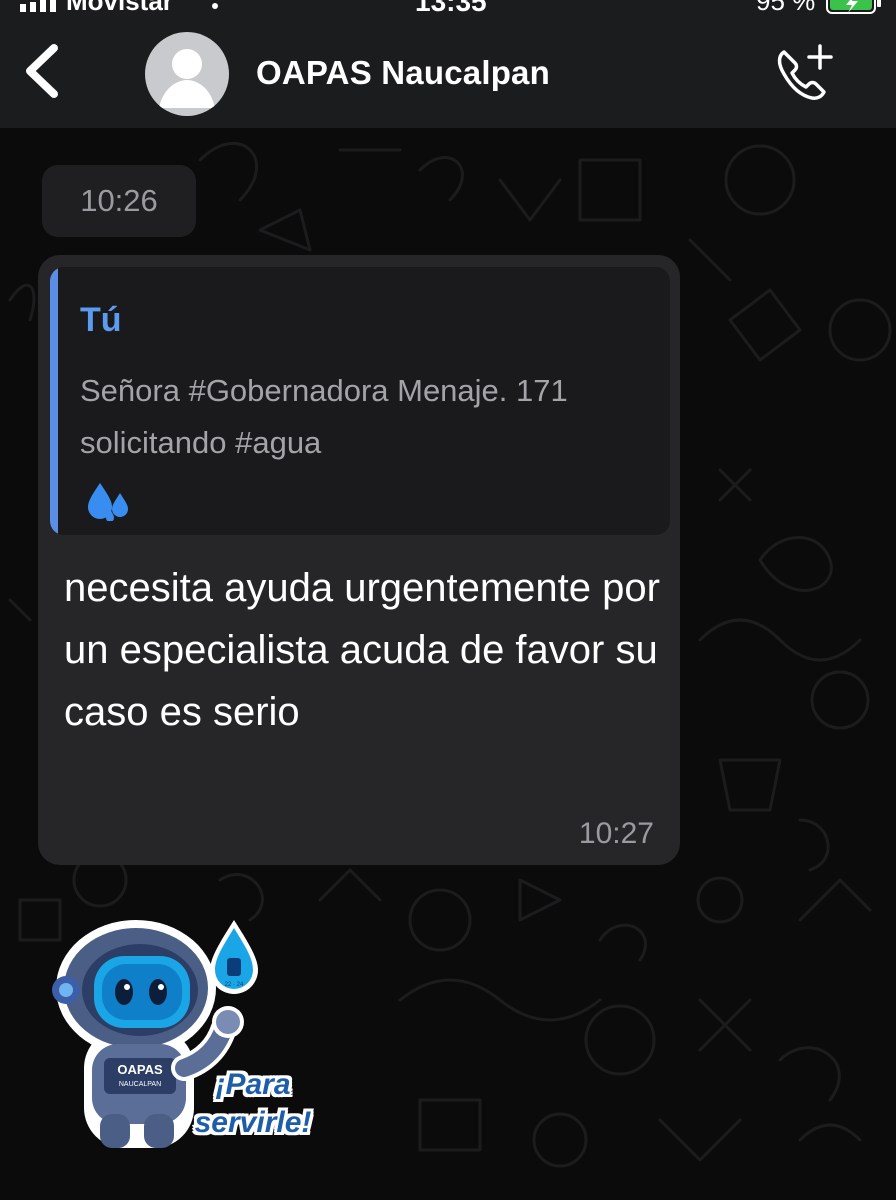  Describe the element at coordinates (403, 73) in the screenshot. I see `contact-name: OAPAS Naucalpan` at that location.